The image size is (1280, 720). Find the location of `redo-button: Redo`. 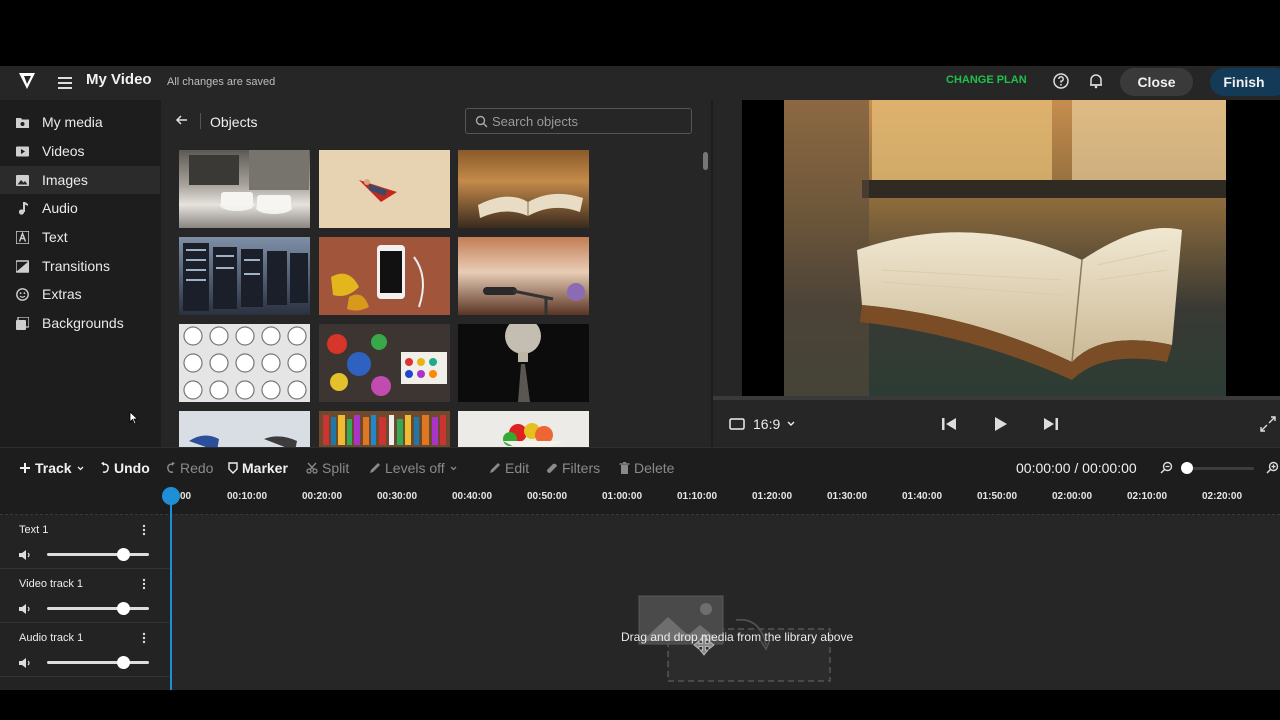

redo-button: Redo is located at coordinates (189, 468).